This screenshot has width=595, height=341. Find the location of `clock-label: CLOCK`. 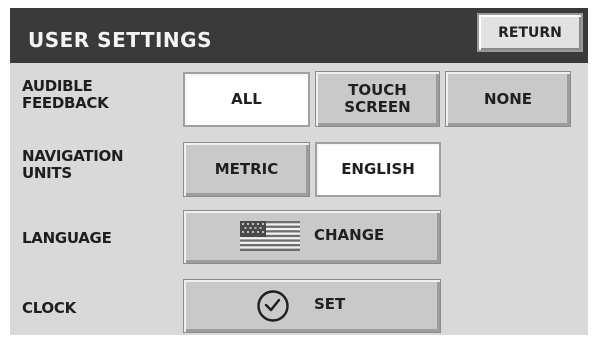

clock-label: CLOCK is located at coordinates (49, 308).